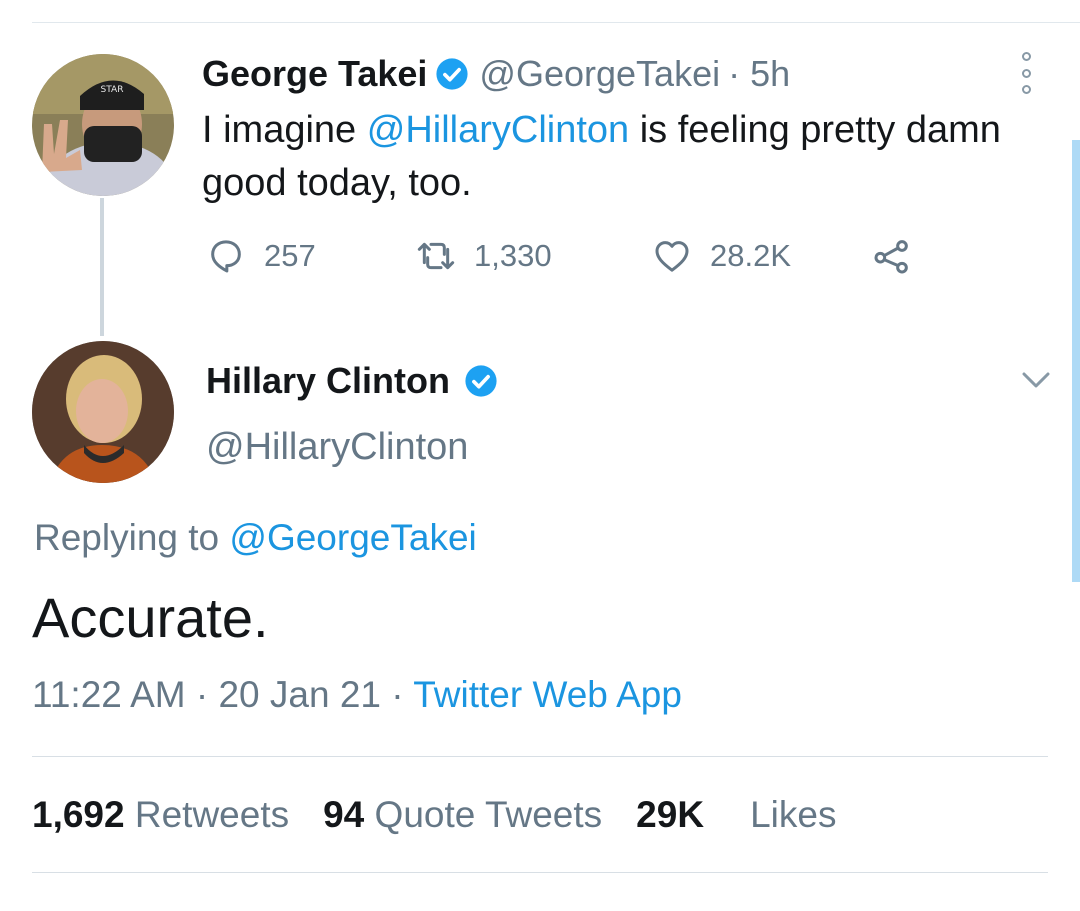  What do you see at coordinates (1076, 361) in the screenshot?
I see `scrollbar` at bounding box center [1076, 361].